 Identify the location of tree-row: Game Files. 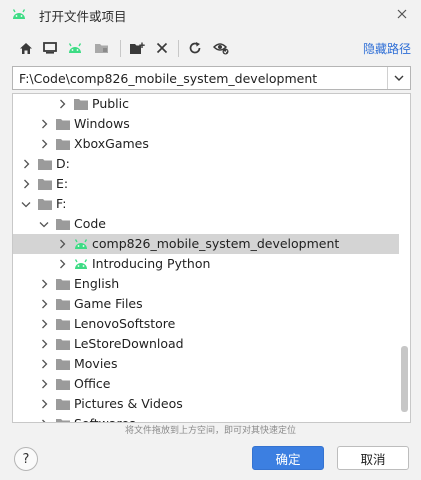
(206, 304).